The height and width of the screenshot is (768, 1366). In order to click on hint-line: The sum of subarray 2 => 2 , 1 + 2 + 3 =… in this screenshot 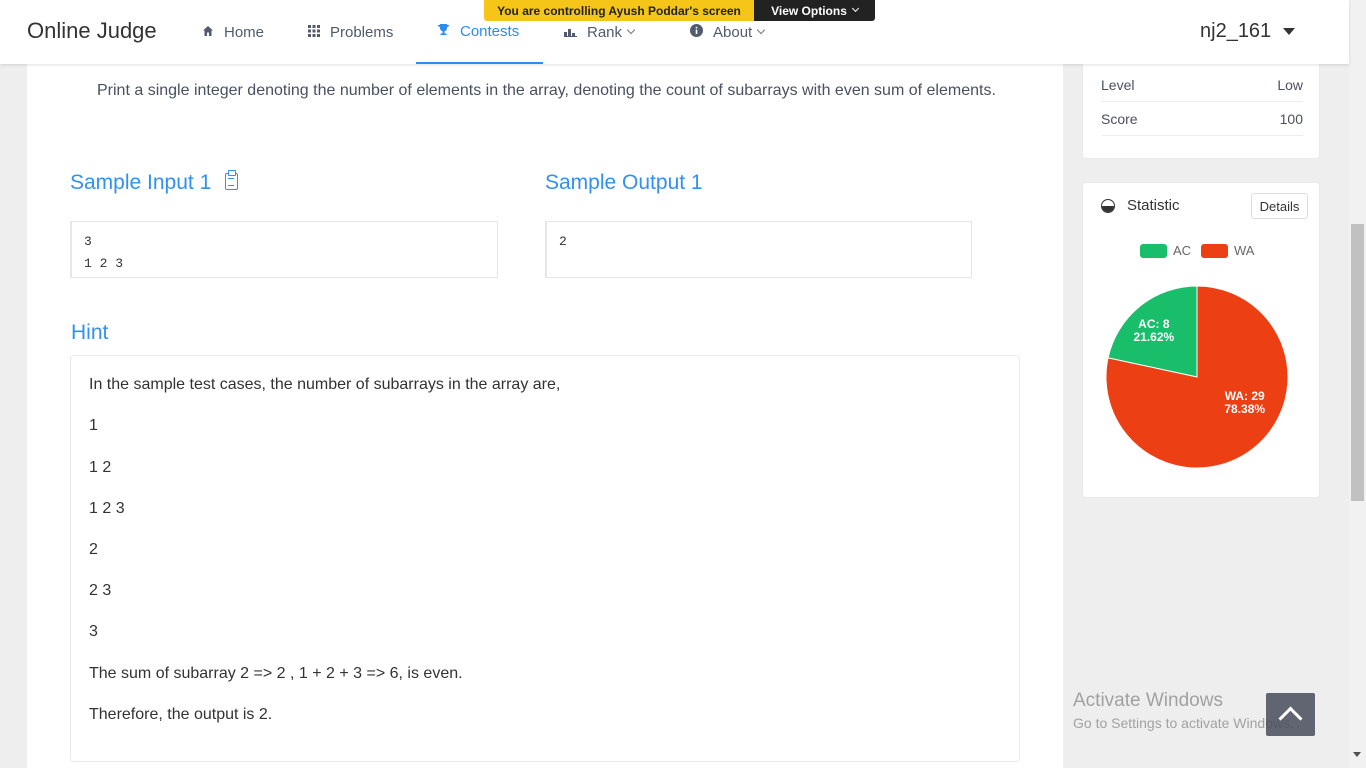, I will do `click(276, 673)`.